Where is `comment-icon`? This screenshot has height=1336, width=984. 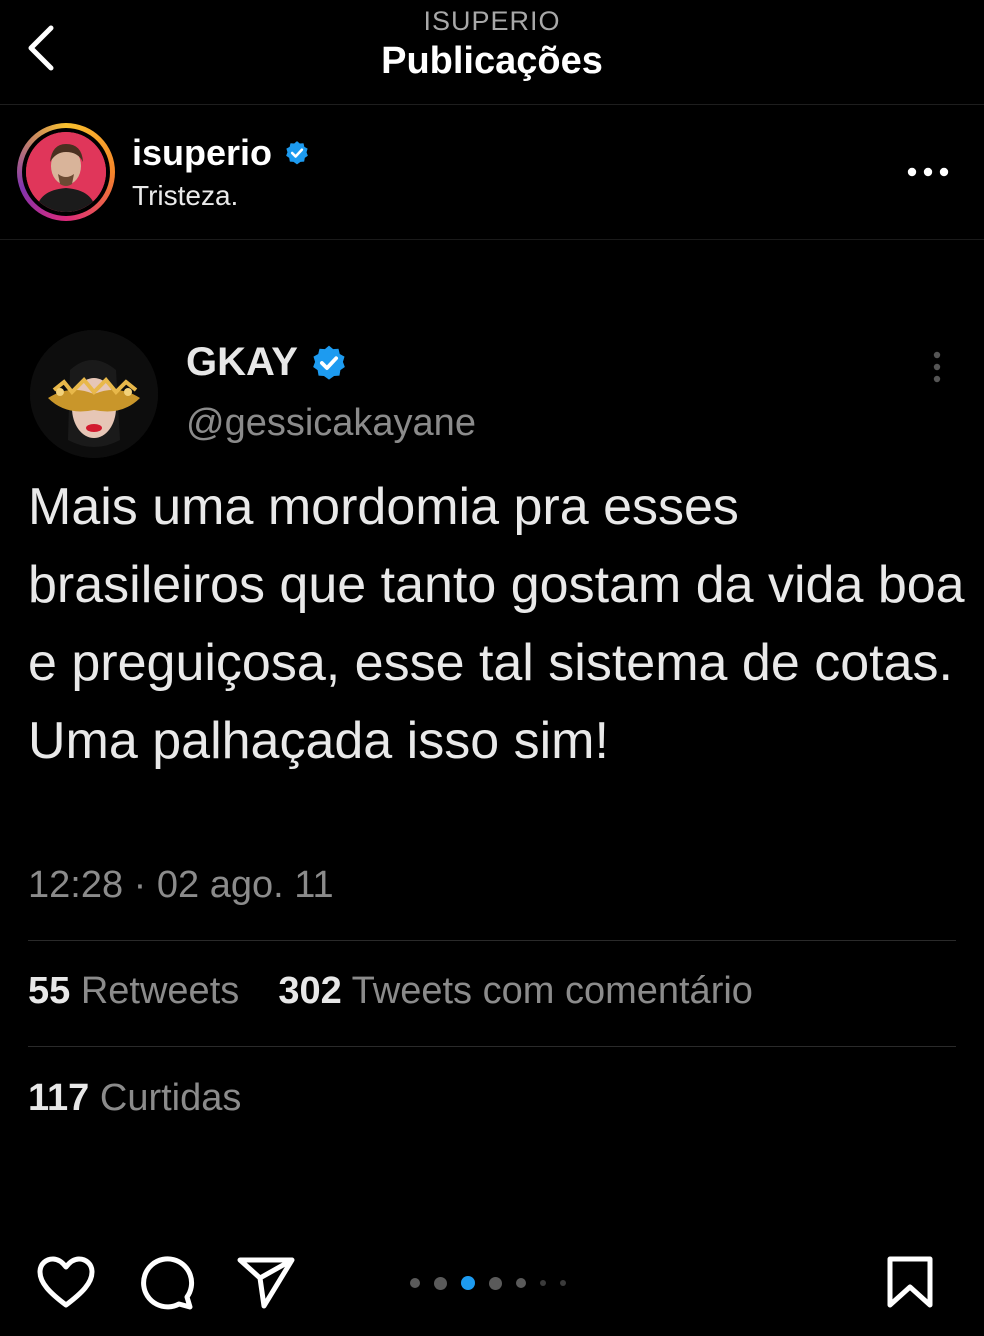 comment-icon is located at coordinates (168, 1283).